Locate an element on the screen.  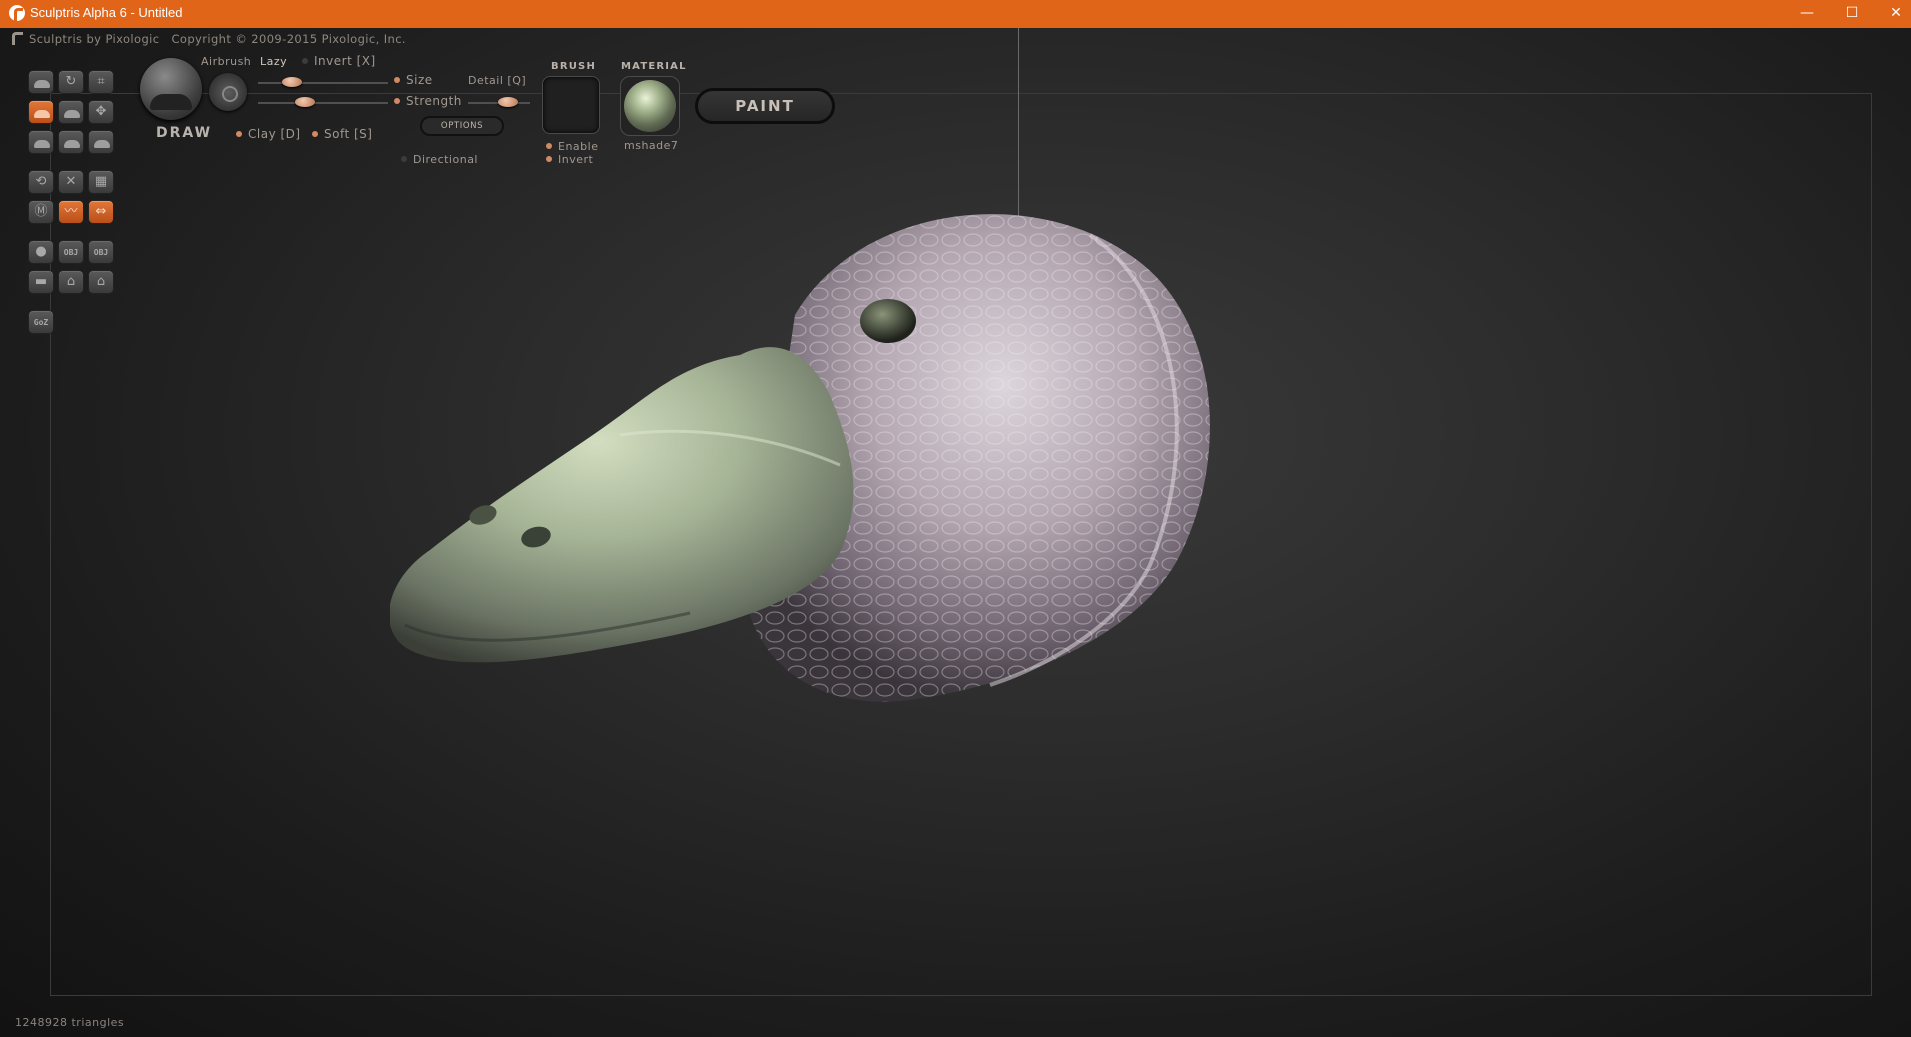
brush-falloff-preview is located at coordinates (228, 92).